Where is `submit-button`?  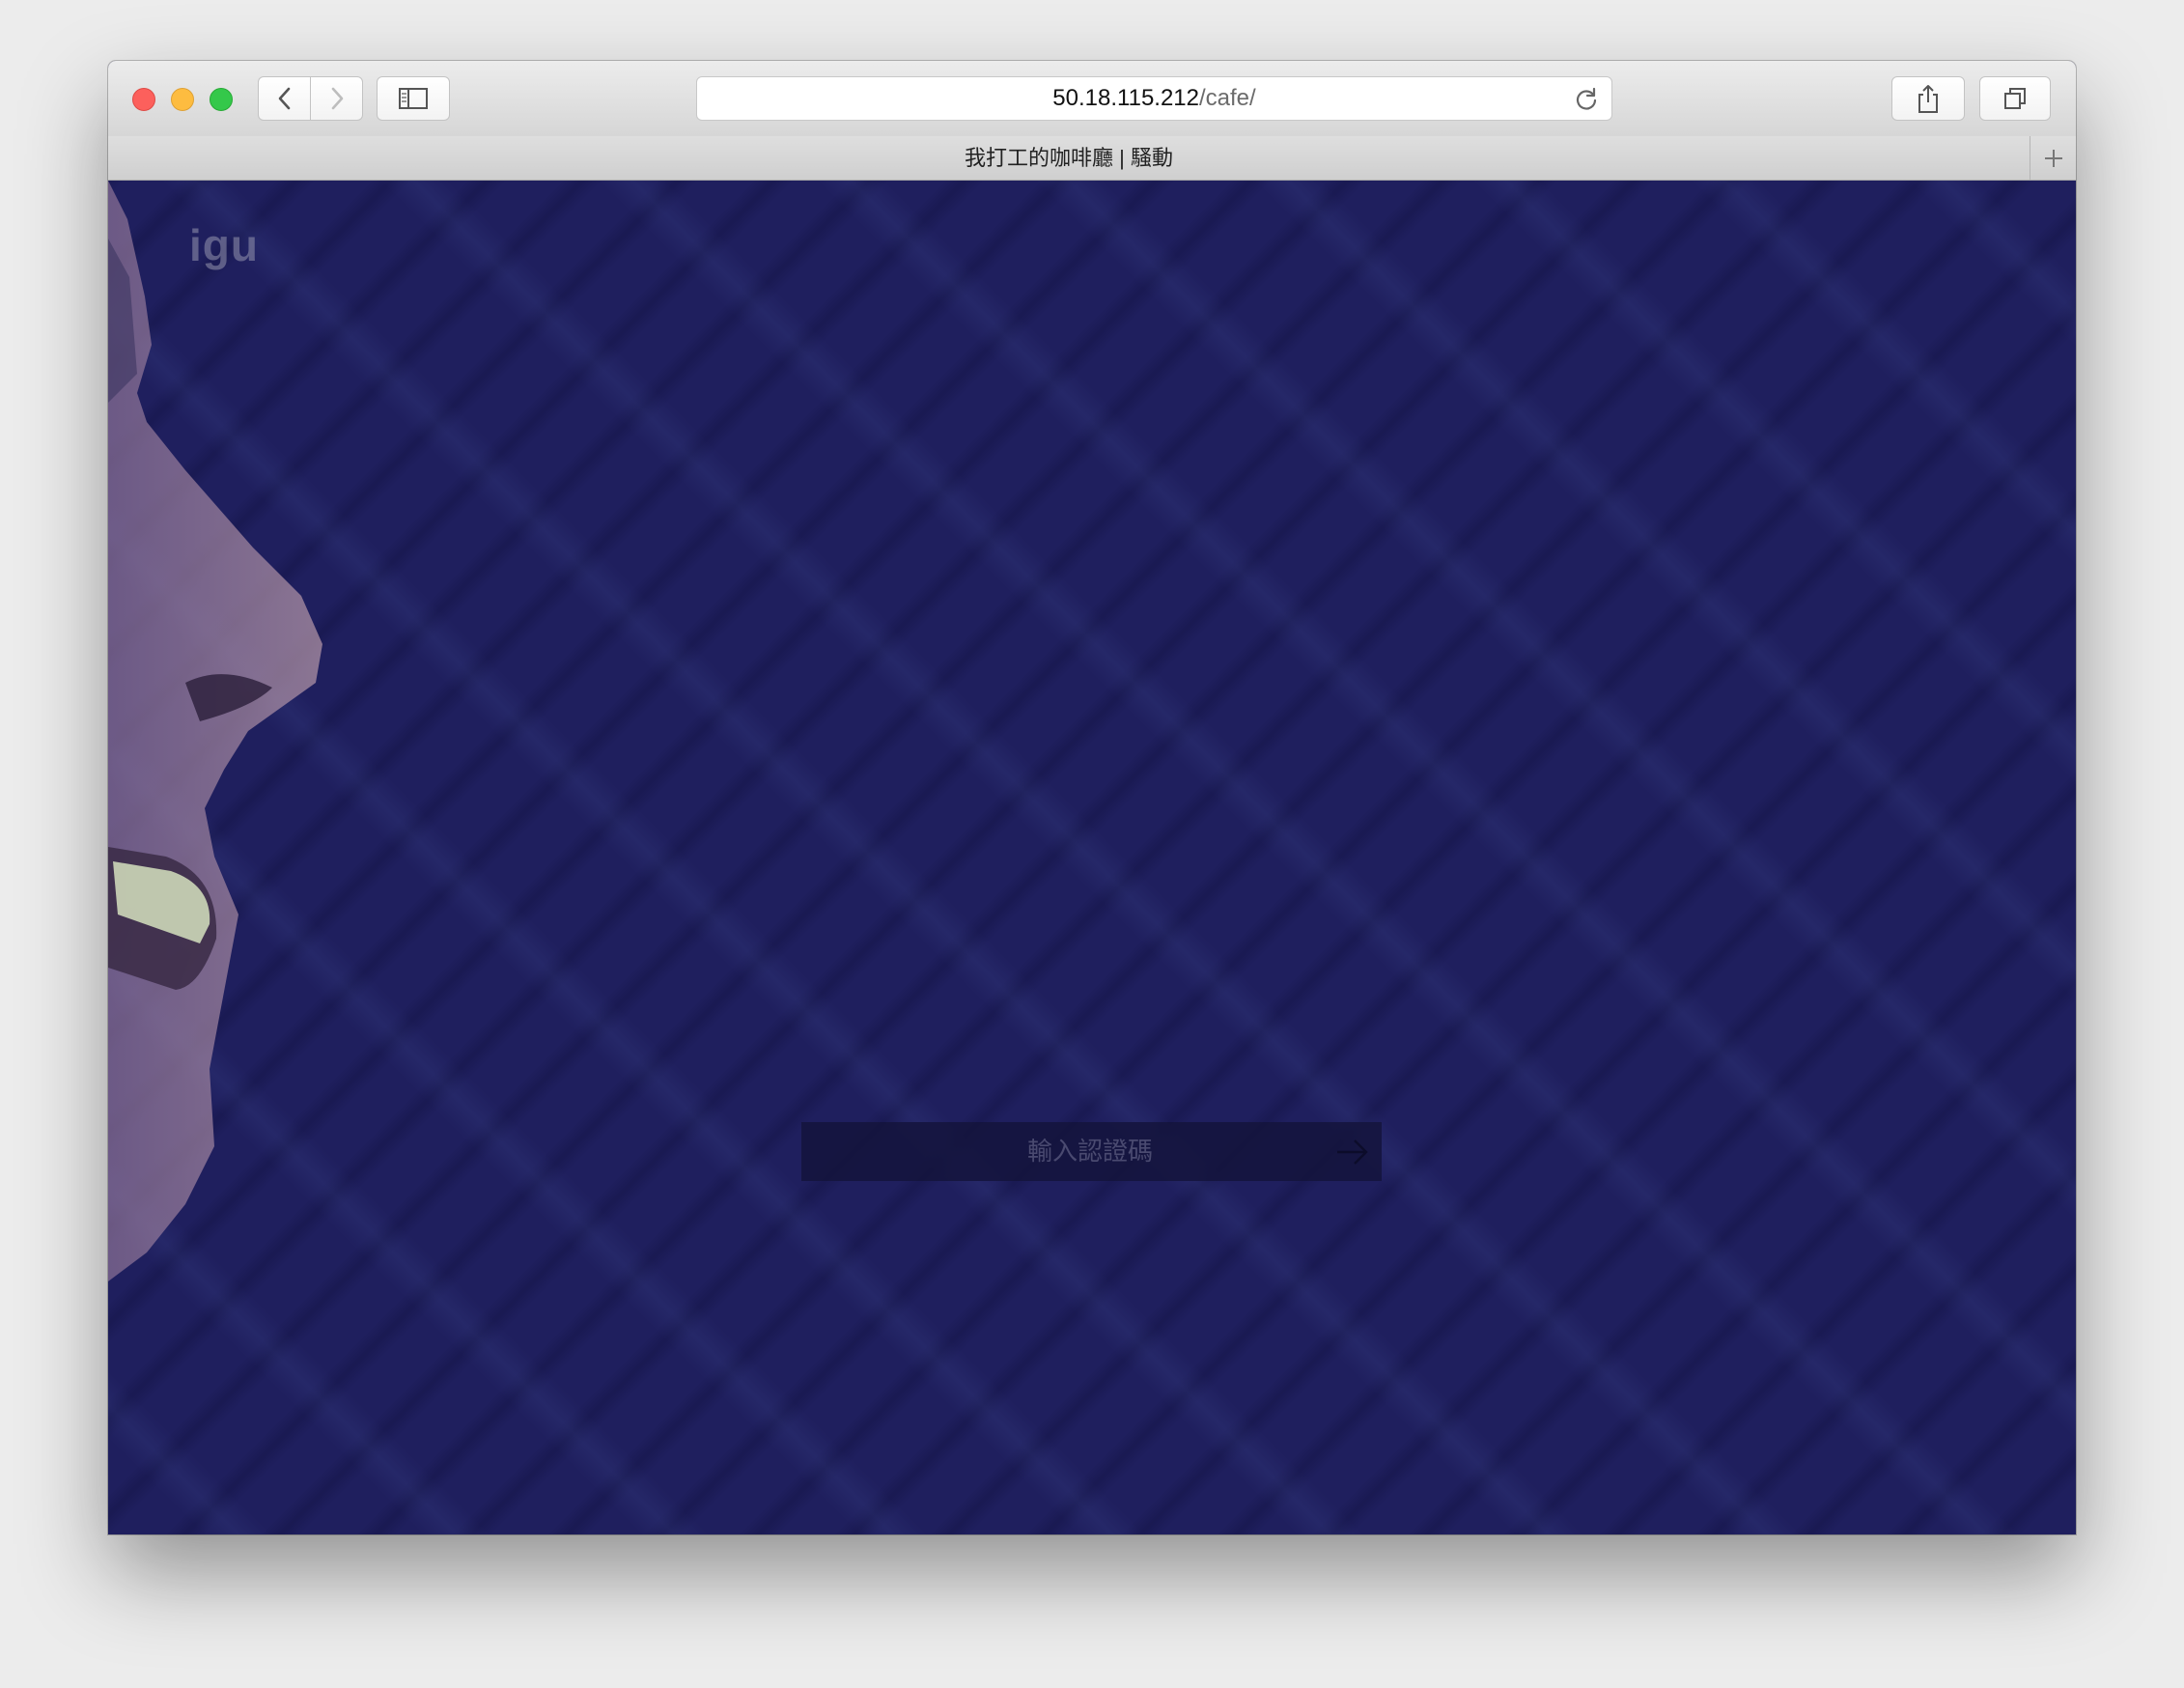
submit-button is located at coordinates (1353, 1152).